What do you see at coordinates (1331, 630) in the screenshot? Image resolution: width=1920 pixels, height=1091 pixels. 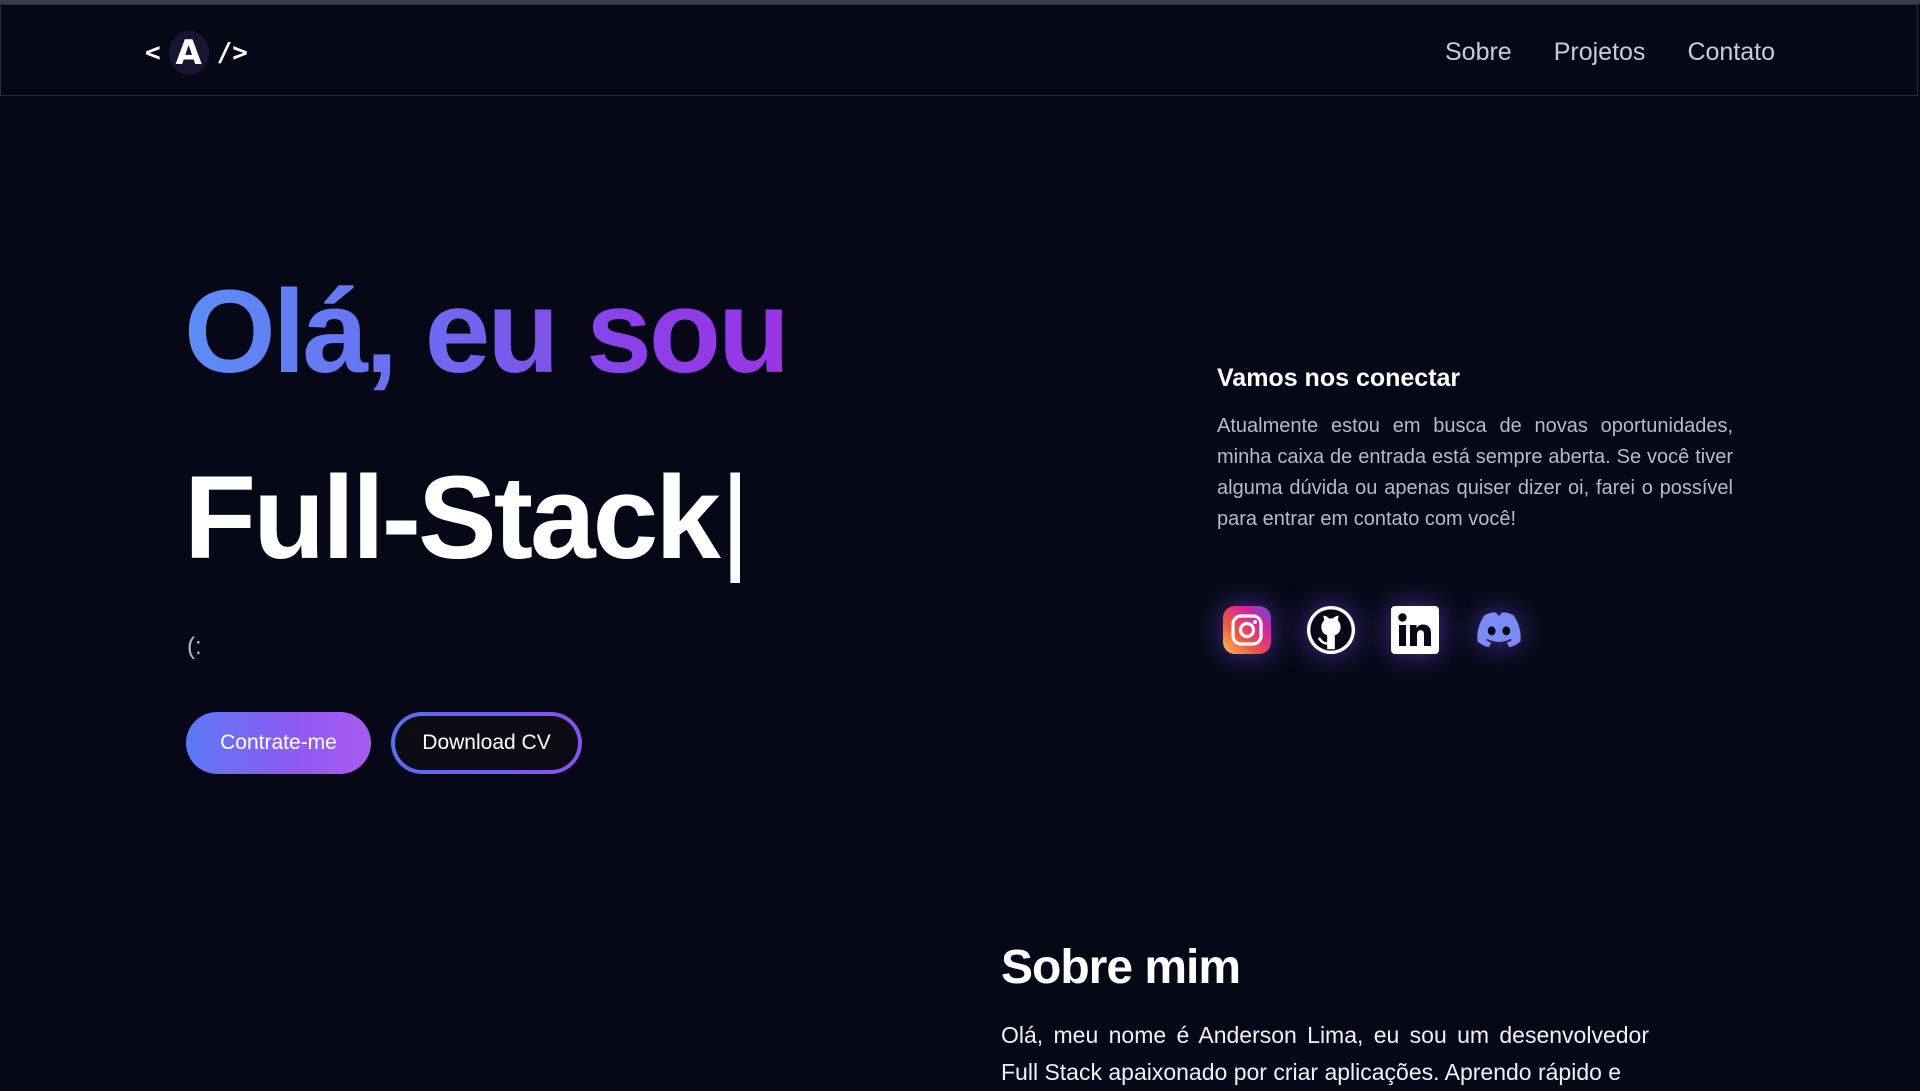 I see `github-icon` at bounding box center [1331, 630].